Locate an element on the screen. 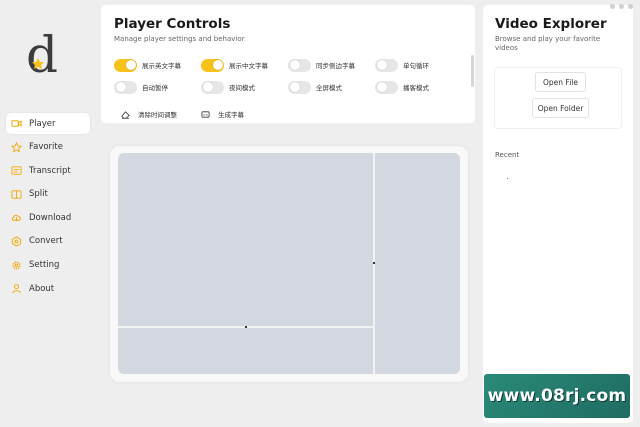  toggle-sync-side-subtitles: 同步侧边字幕 is located at coordinates (331, 65).